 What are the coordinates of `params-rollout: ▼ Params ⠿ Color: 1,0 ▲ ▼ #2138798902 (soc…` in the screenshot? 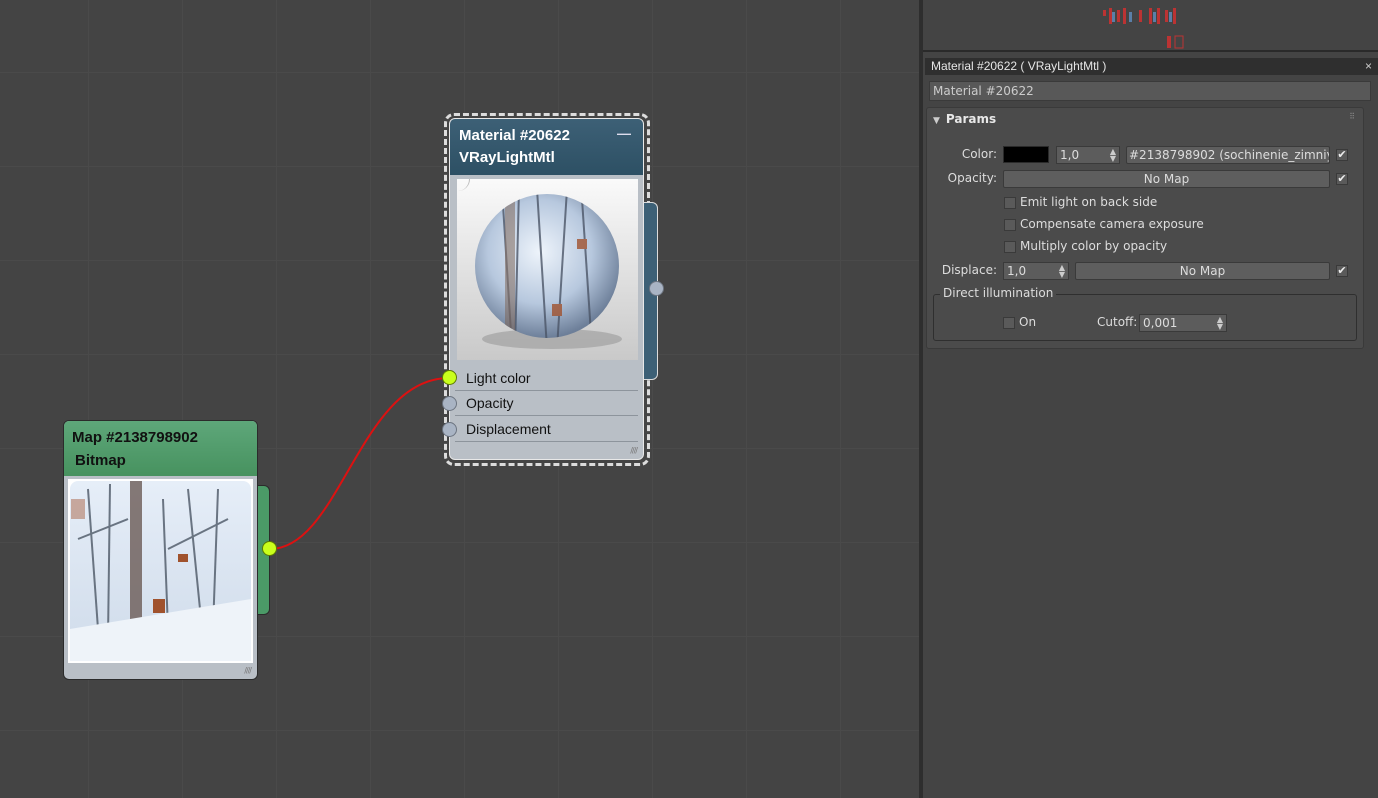 It's located at (1145, 228).